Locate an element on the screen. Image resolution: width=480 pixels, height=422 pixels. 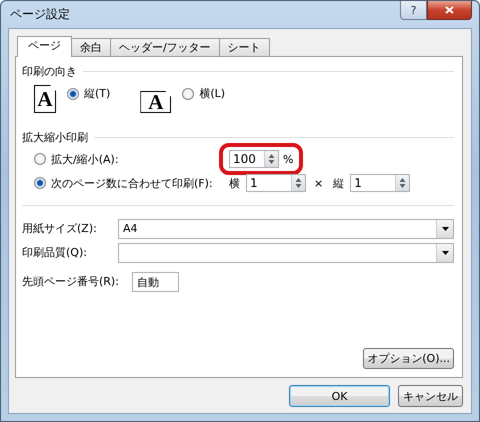
input-field: 自動 is located at coordinates (155, 282).